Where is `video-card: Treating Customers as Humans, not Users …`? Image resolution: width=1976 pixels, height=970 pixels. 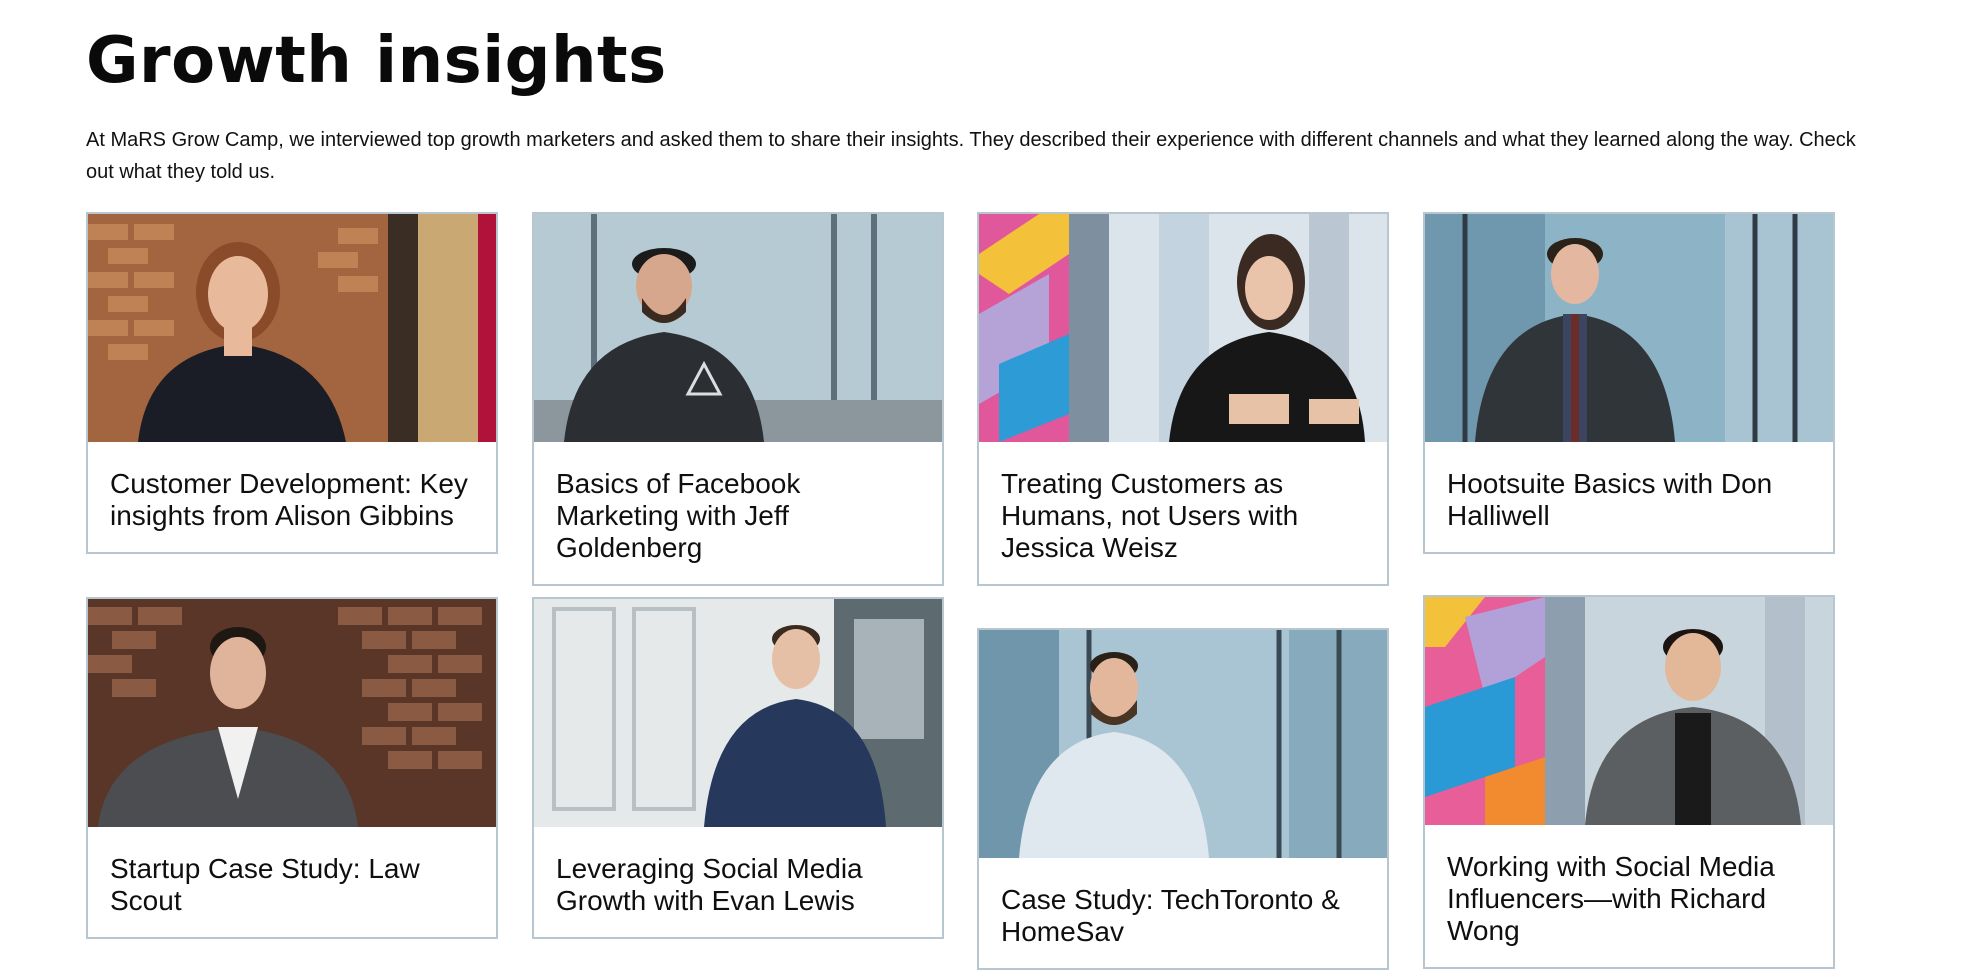
video-card: Treating Customers as Humans, not Users … is located at coordinates (1183, 399).